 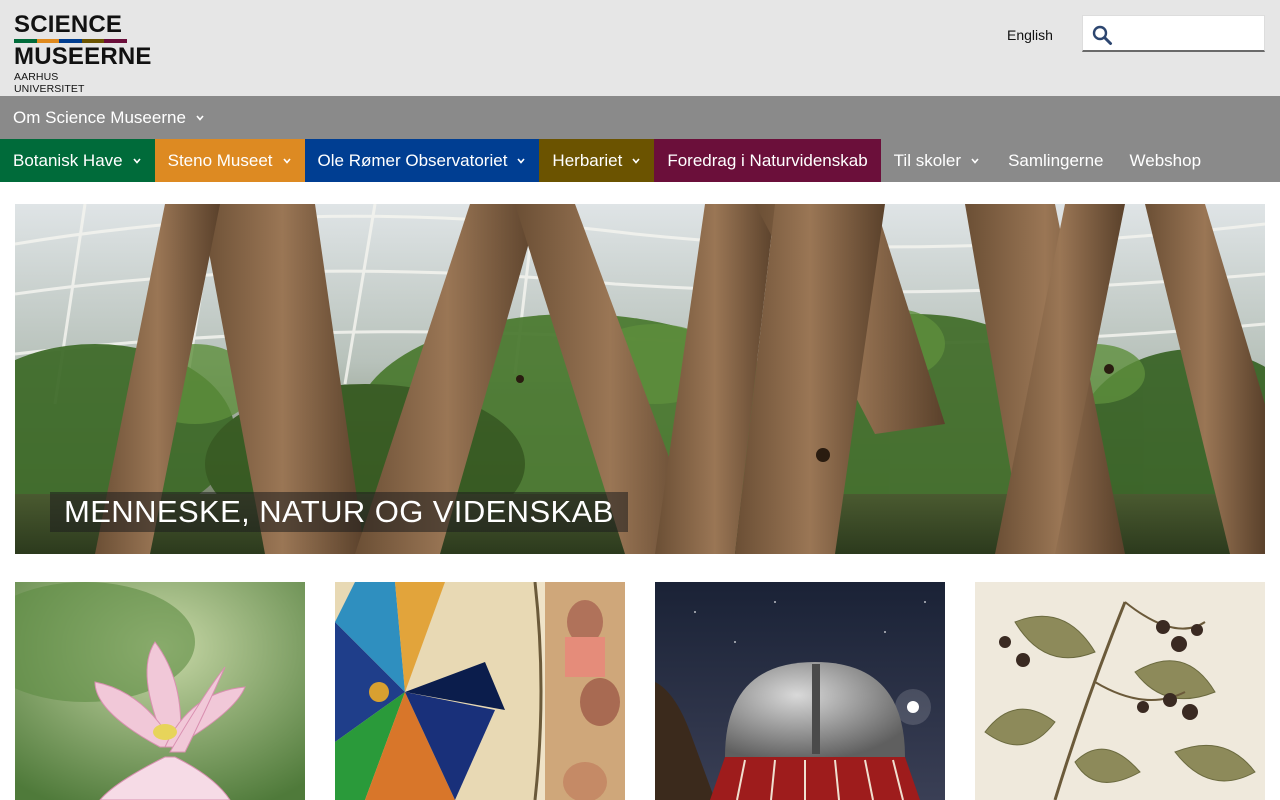 I want to click on nav-item-botanisk-have: Botanisk Have, so click(x=77, y=160).